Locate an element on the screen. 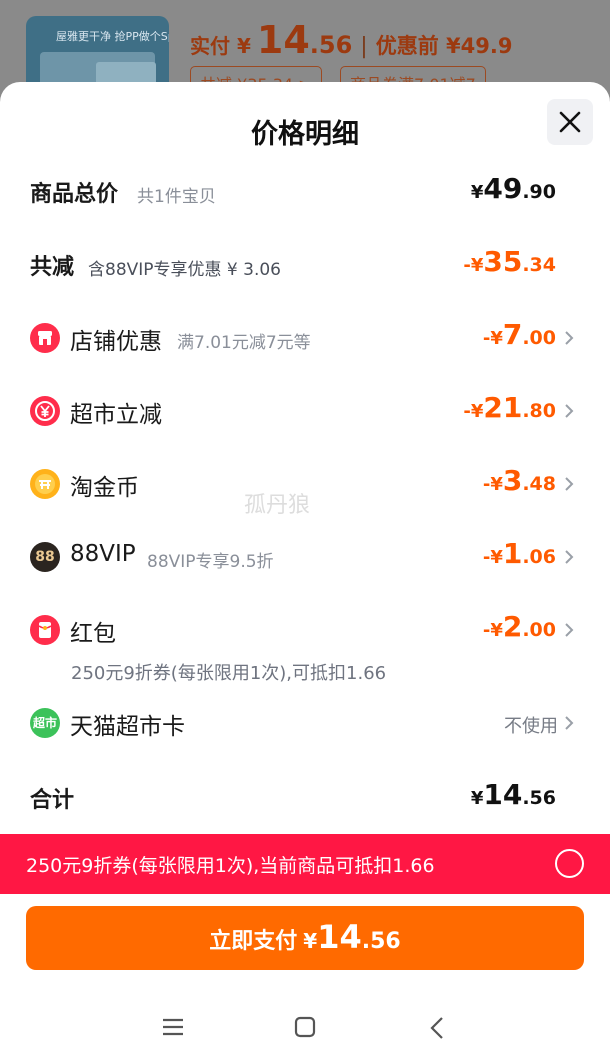 This screenshot has height=1064, width=610. close-icon is located at coordinates (570, 122).